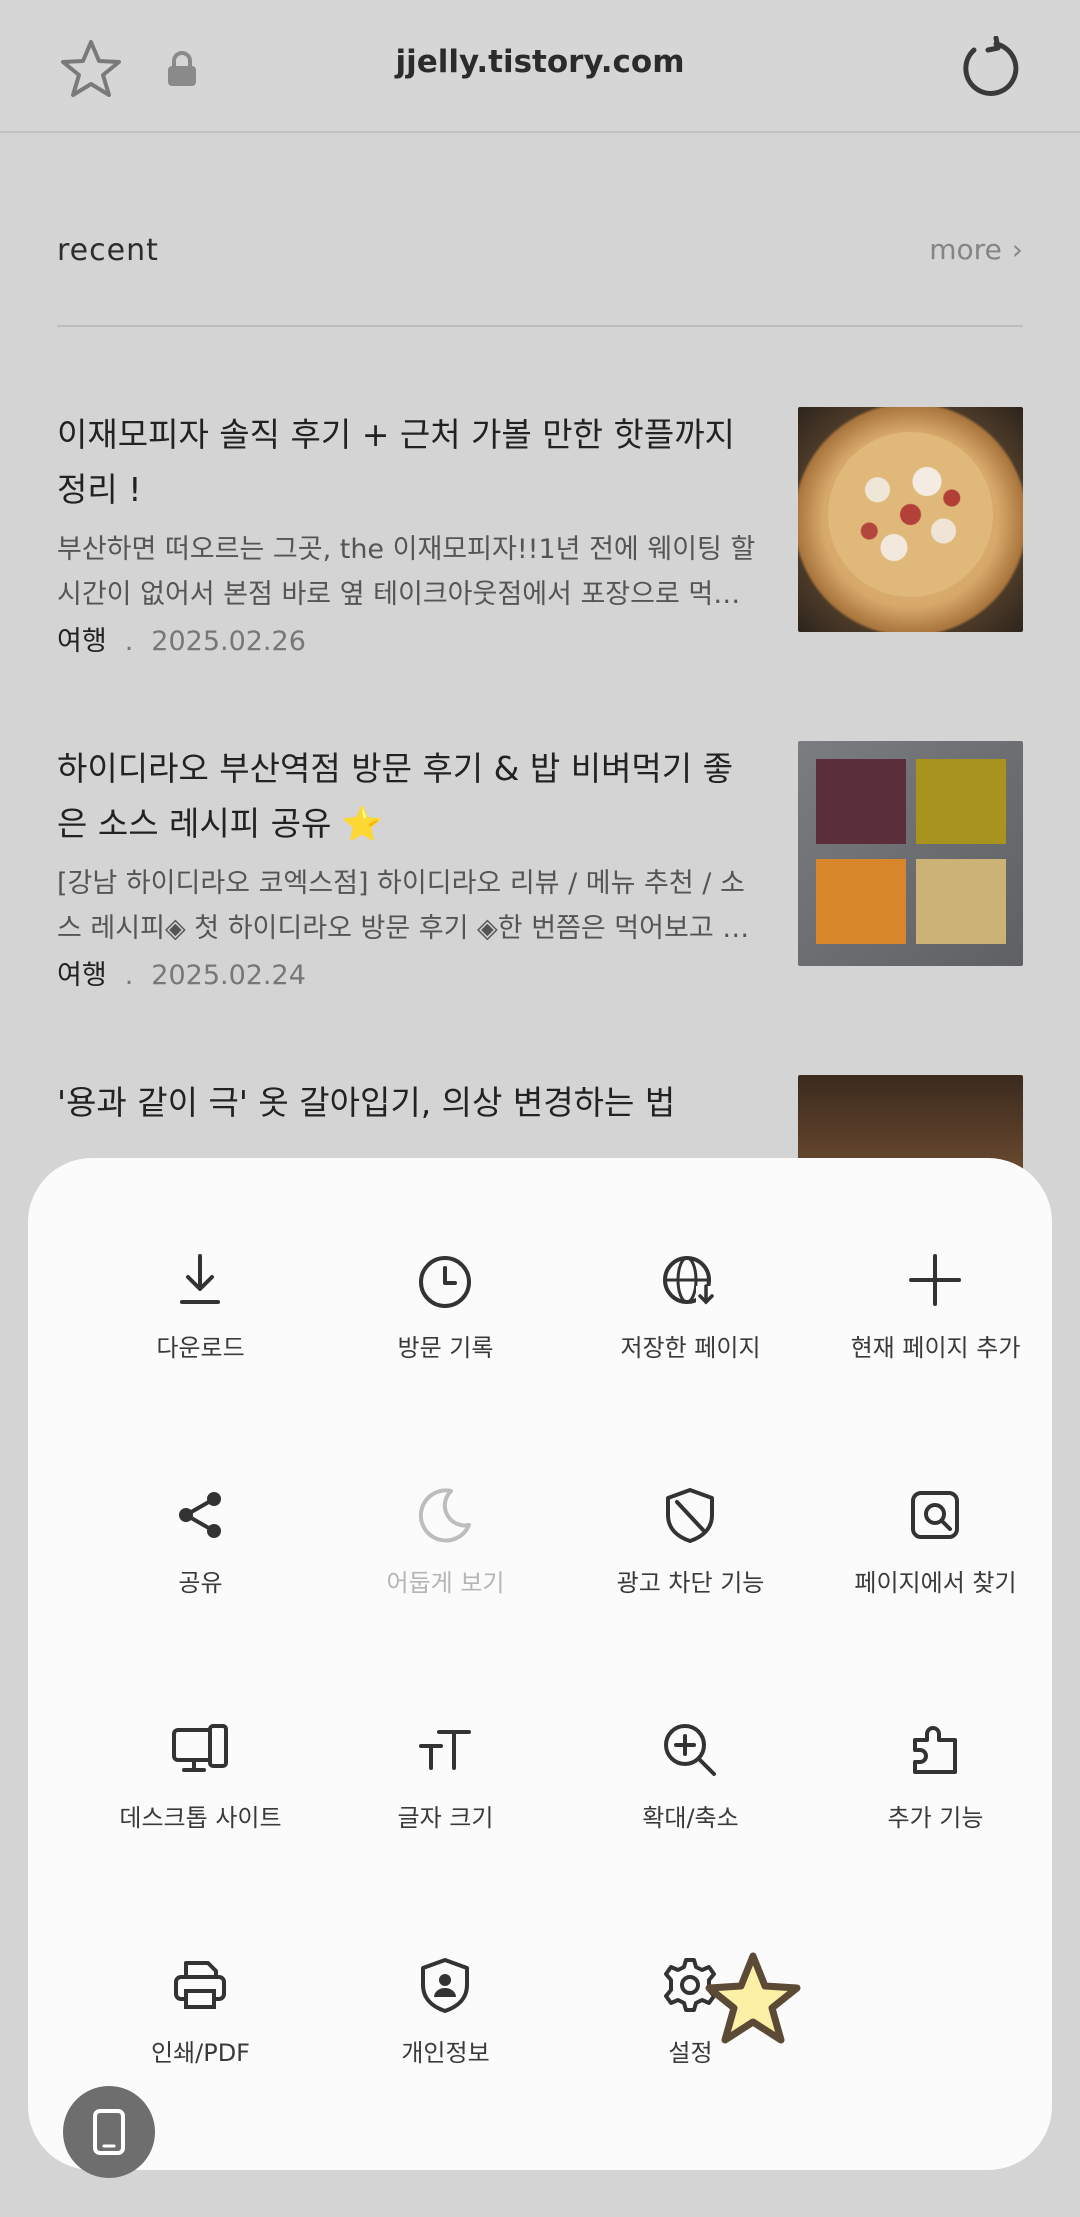 The width and height of the screenshot is (1080, 2217). What do you see at coordinates (200, 1818) in the screenshot?
I see `menu-item-label: 데스크톱 사이트` at bounding box center [200, 1818].